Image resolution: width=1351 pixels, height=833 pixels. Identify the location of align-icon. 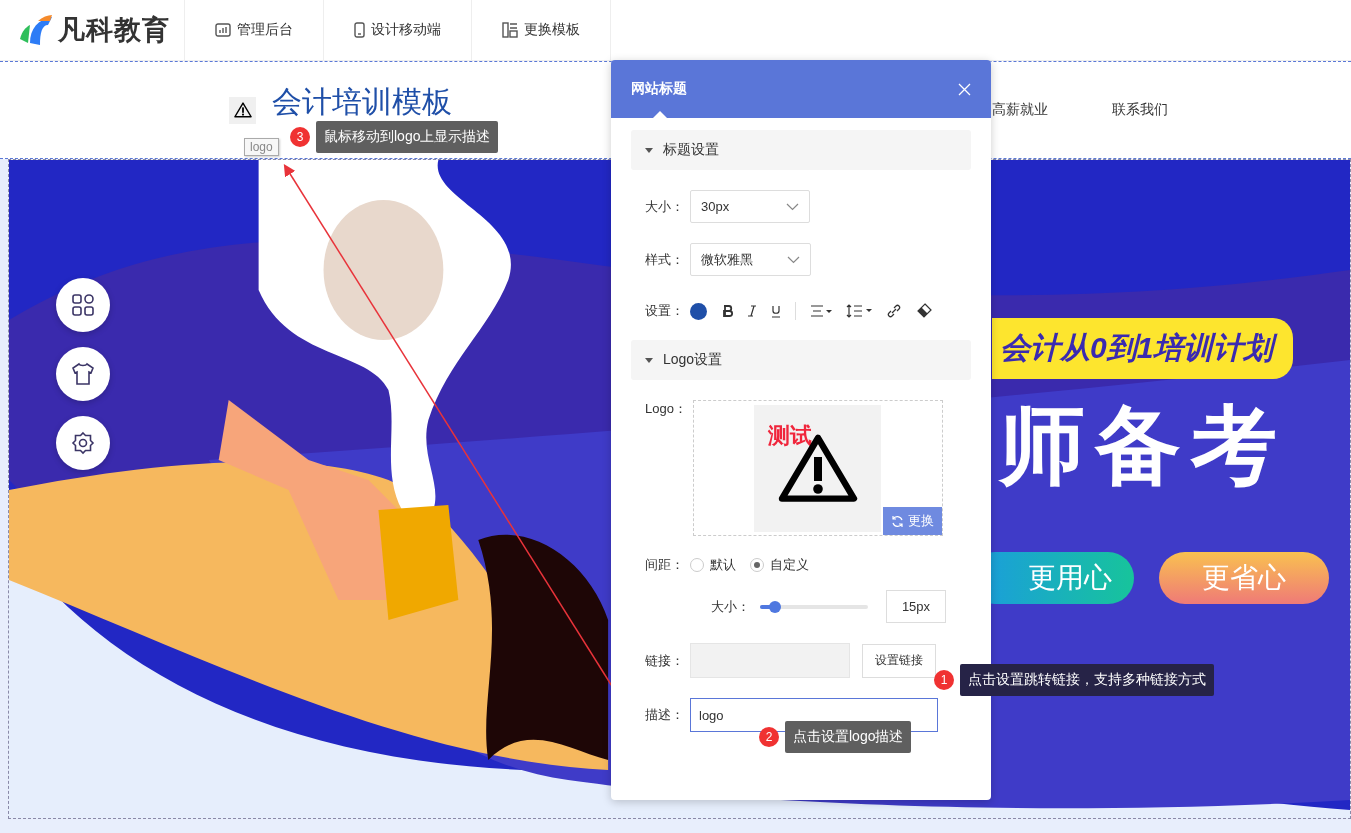
(821, 311).